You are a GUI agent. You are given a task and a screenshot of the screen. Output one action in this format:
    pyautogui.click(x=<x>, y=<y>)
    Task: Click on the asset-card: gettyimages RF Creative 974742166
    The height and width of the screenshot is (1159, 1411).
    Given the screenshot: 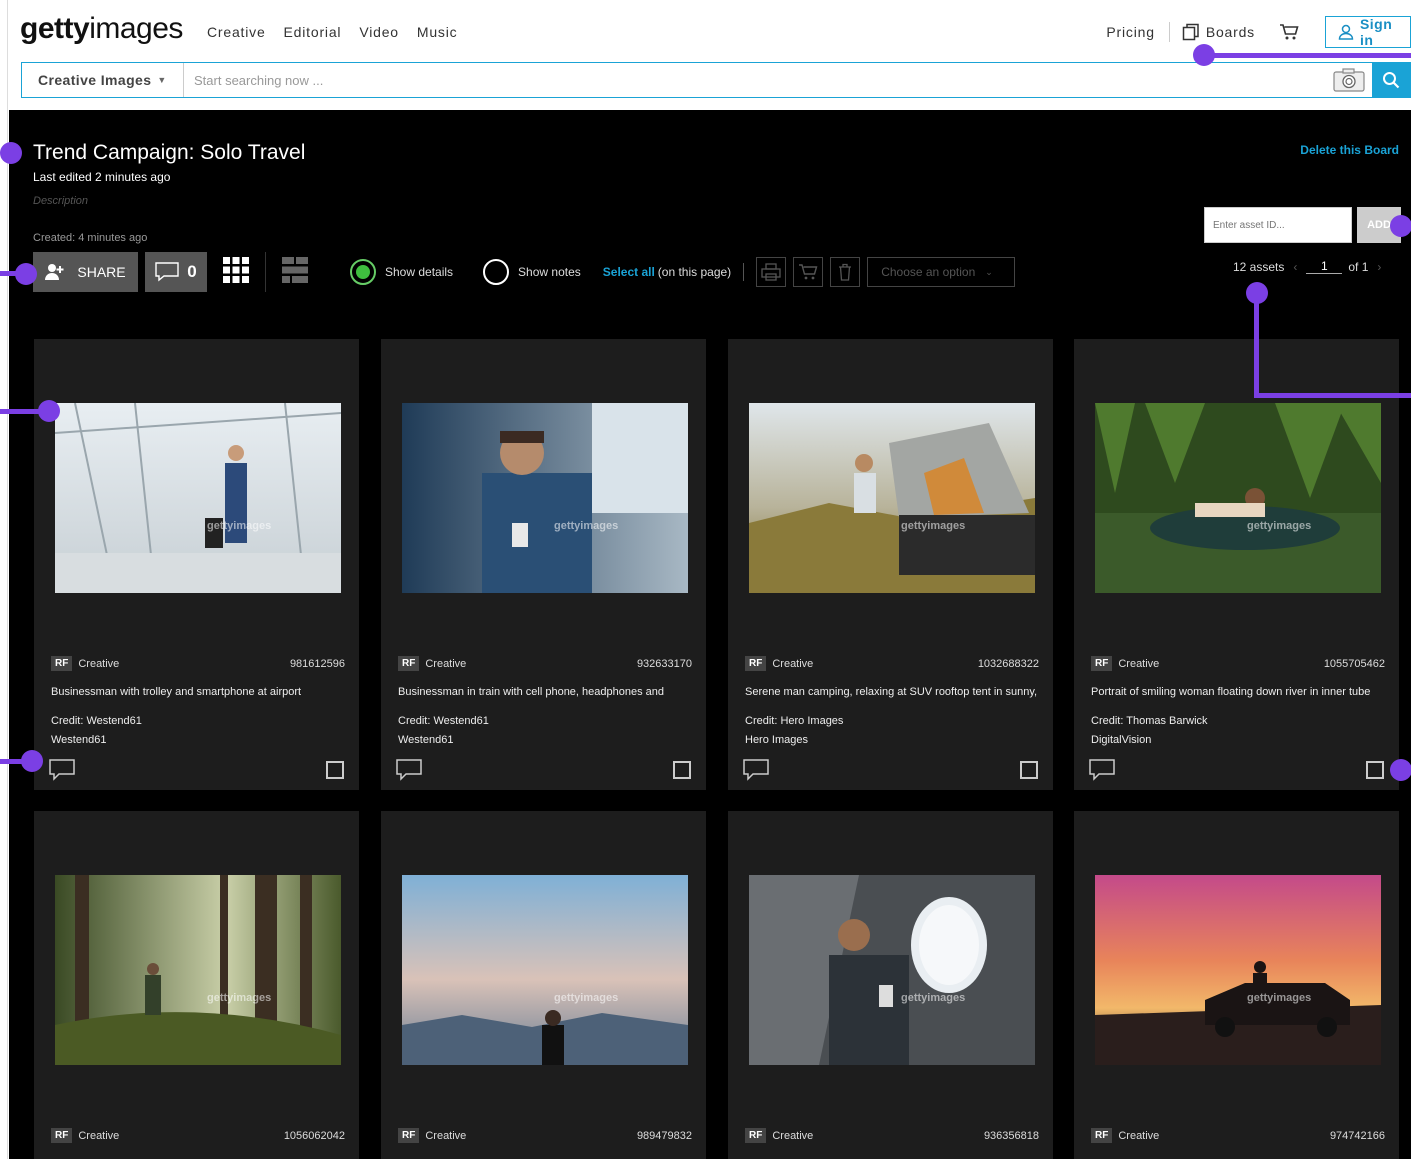 What is the action you would take?
    pyautogui.click(x=1236, y=985)
    